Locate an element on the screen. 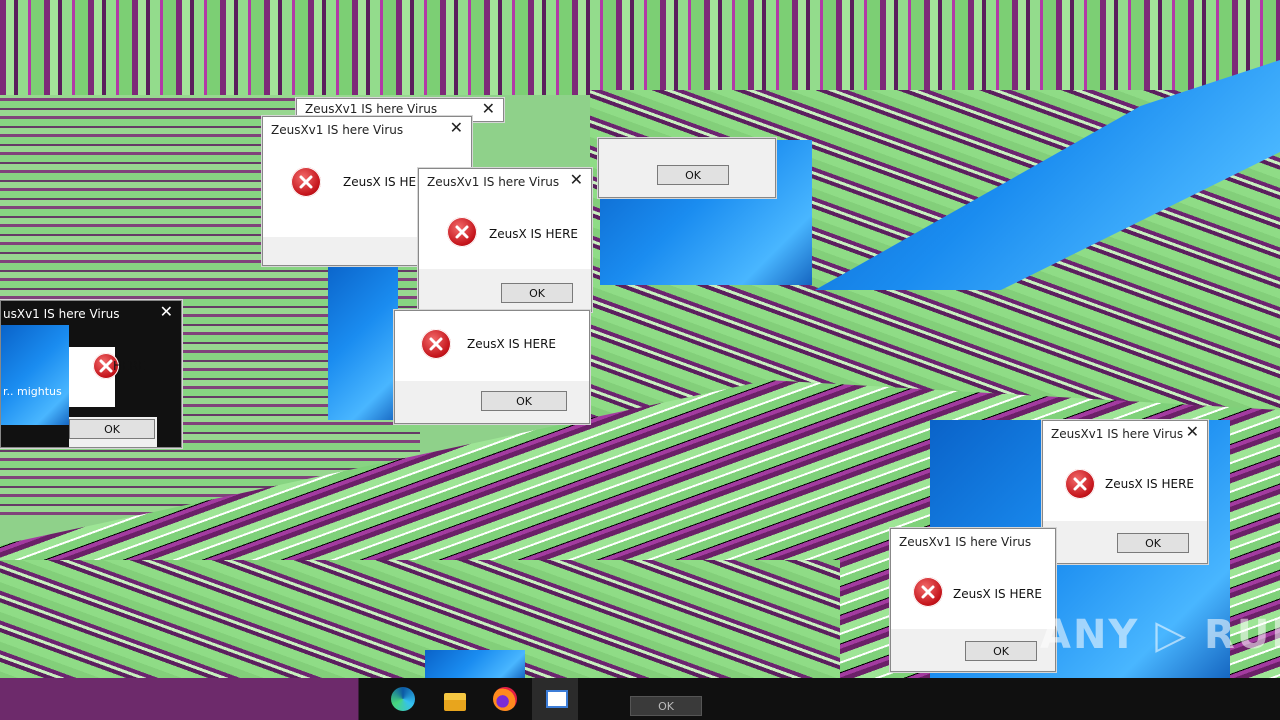 This screenshot has width=1280, height=720. error-dialog: ZeusXv1 IS here Virus ZeusX IS HERE OK is located at coordinates (973, 600).